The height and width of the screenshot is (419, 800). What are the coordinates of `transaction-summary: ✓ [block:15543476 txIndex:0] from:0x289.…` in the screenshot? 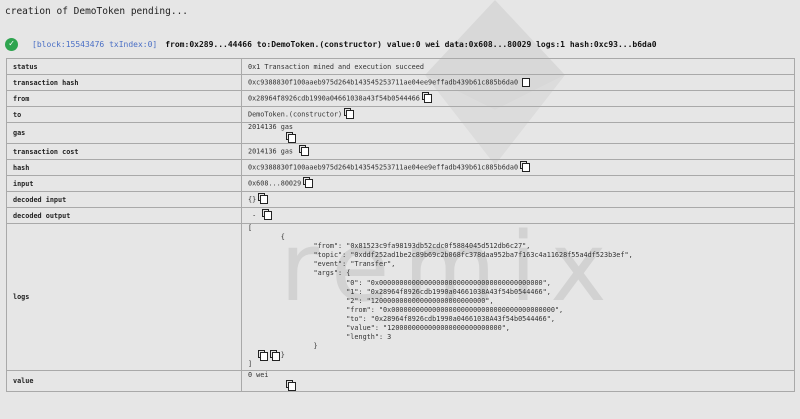 It's located at (400, 44).